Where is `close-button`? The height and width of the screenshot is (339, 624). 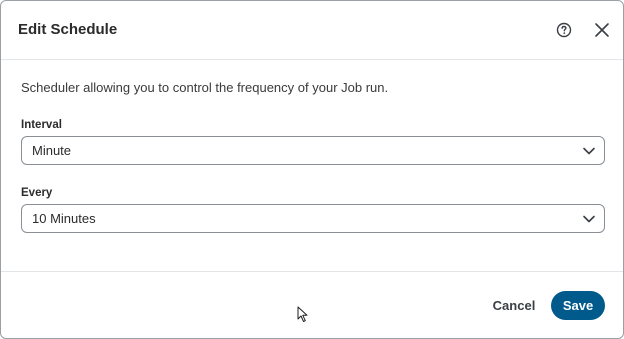
close-button is located at coordinates (602, 30).